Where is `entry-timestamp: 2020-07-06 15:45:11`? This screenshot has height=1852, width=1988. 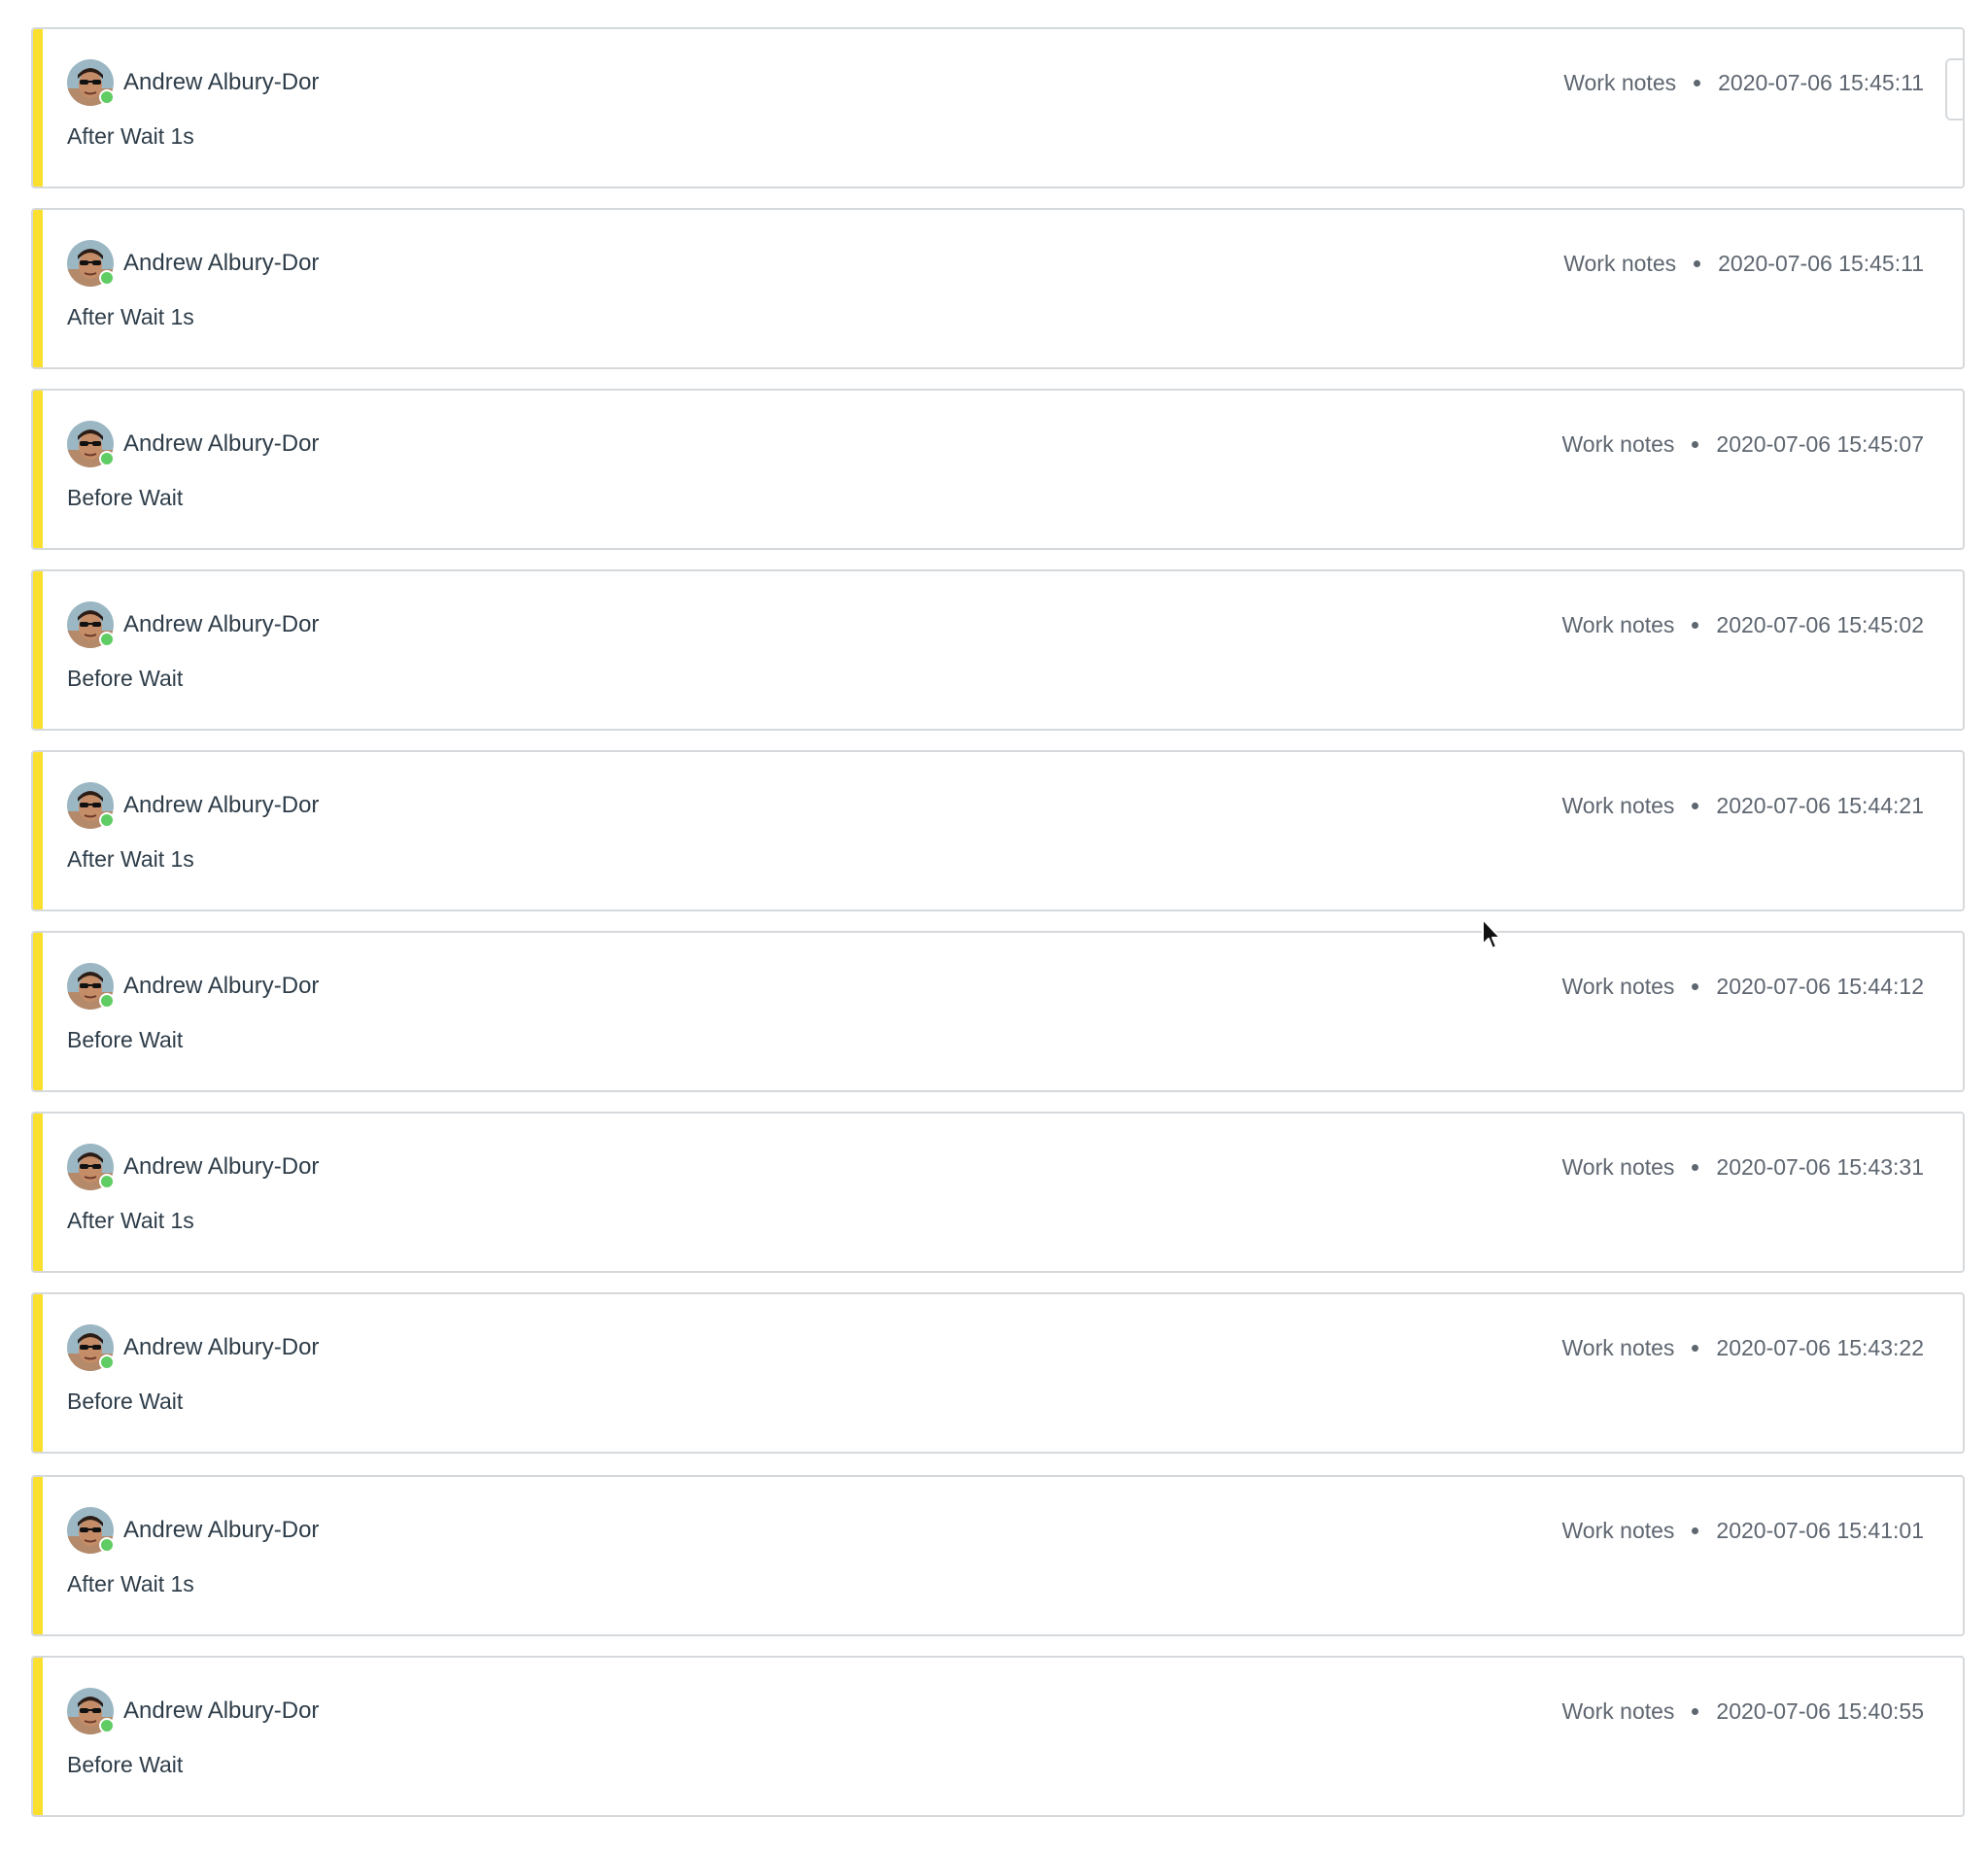
entry-timestamp: 2020-07-06 15:45:11 is located at coordinates (1821, 263).